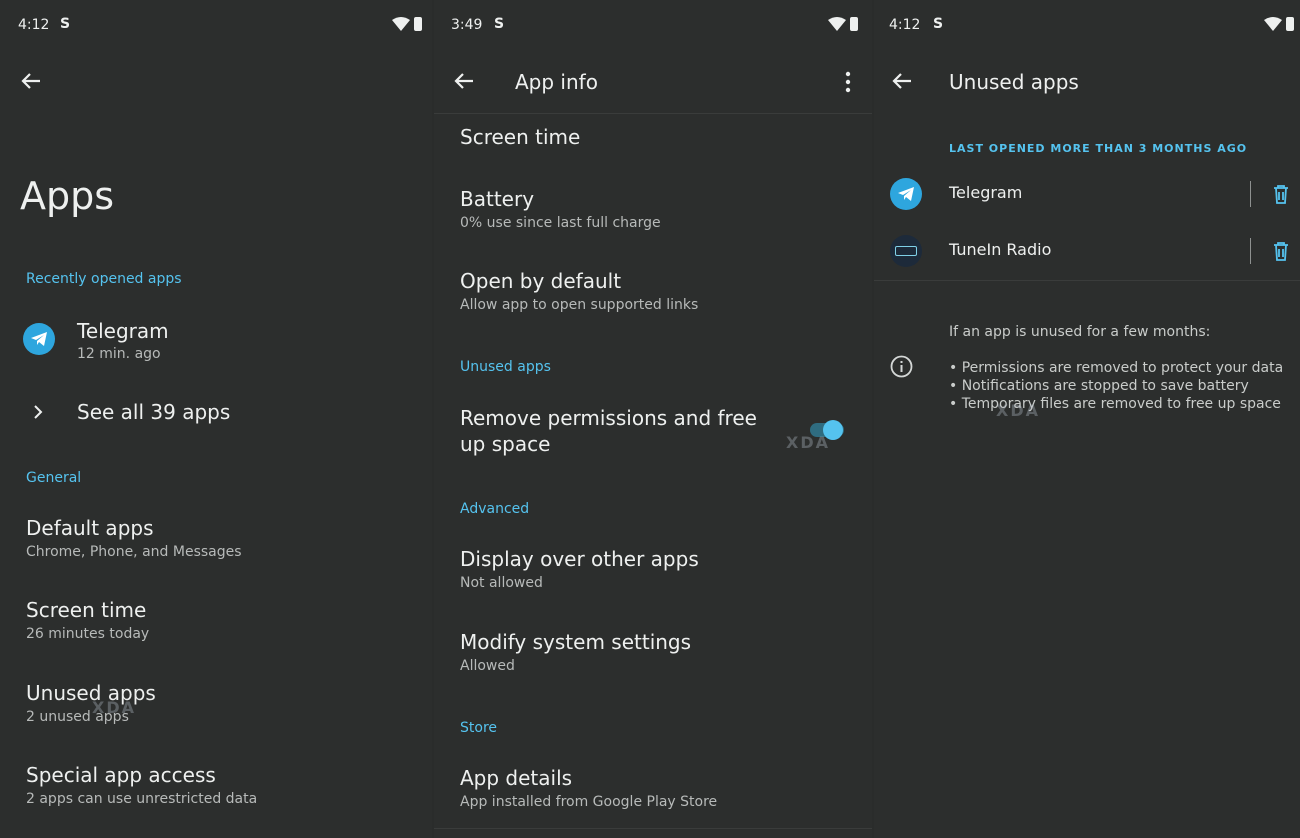  I want to click on item-title: Modify system settings, so click(576, 642).